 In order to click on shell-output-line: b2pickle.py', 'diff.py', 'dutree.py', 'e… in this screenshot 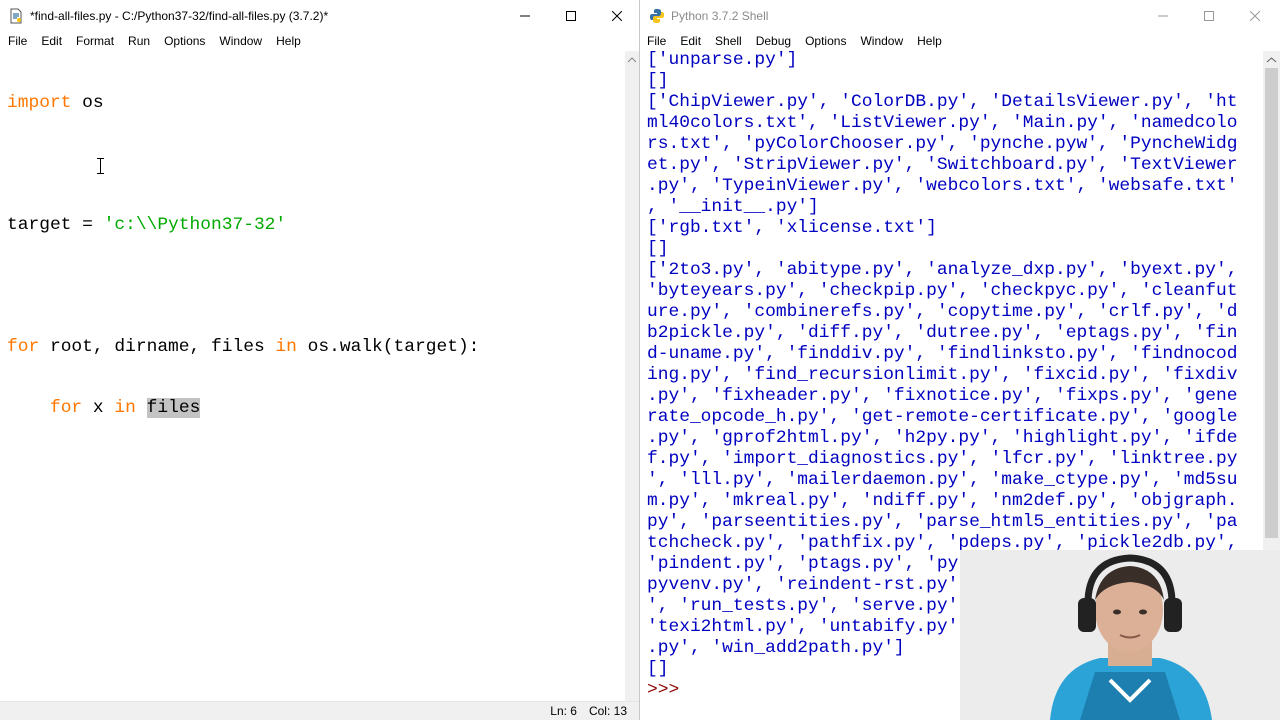, I will do `click(942, 333)`.